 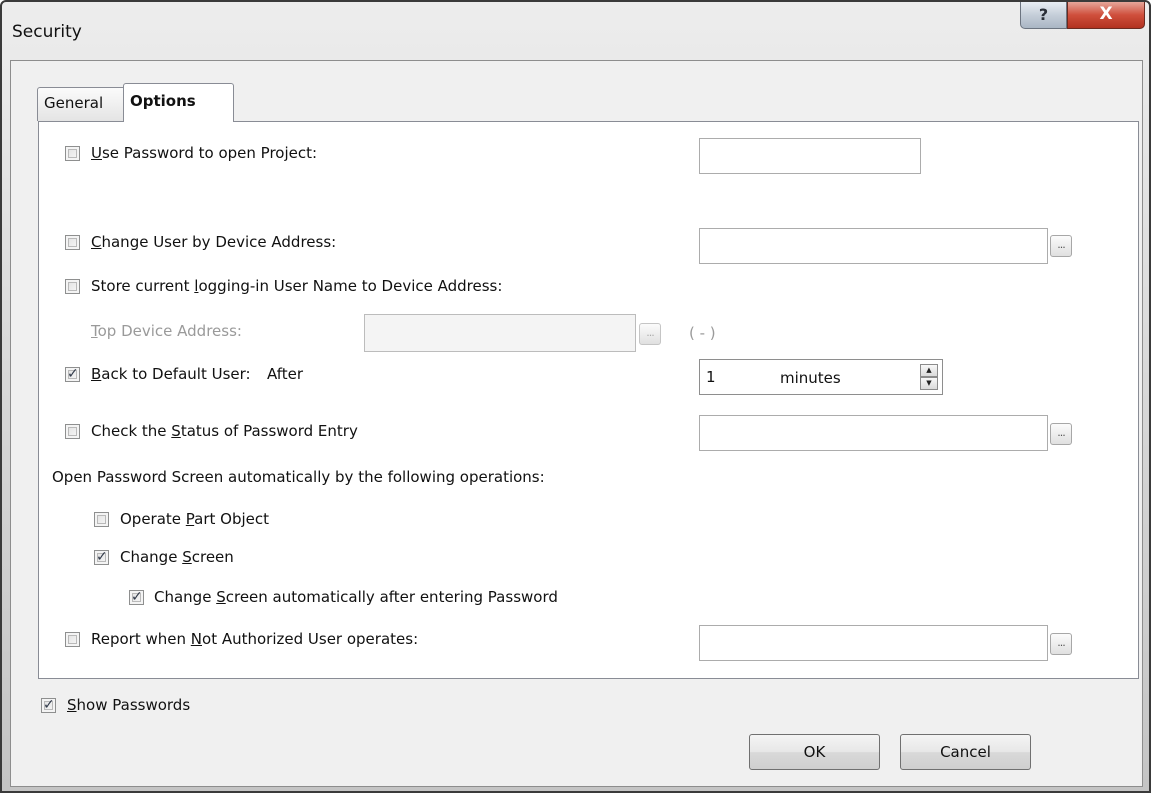 I want to click on operate-part-checkbox, so click(x=101, y=519).